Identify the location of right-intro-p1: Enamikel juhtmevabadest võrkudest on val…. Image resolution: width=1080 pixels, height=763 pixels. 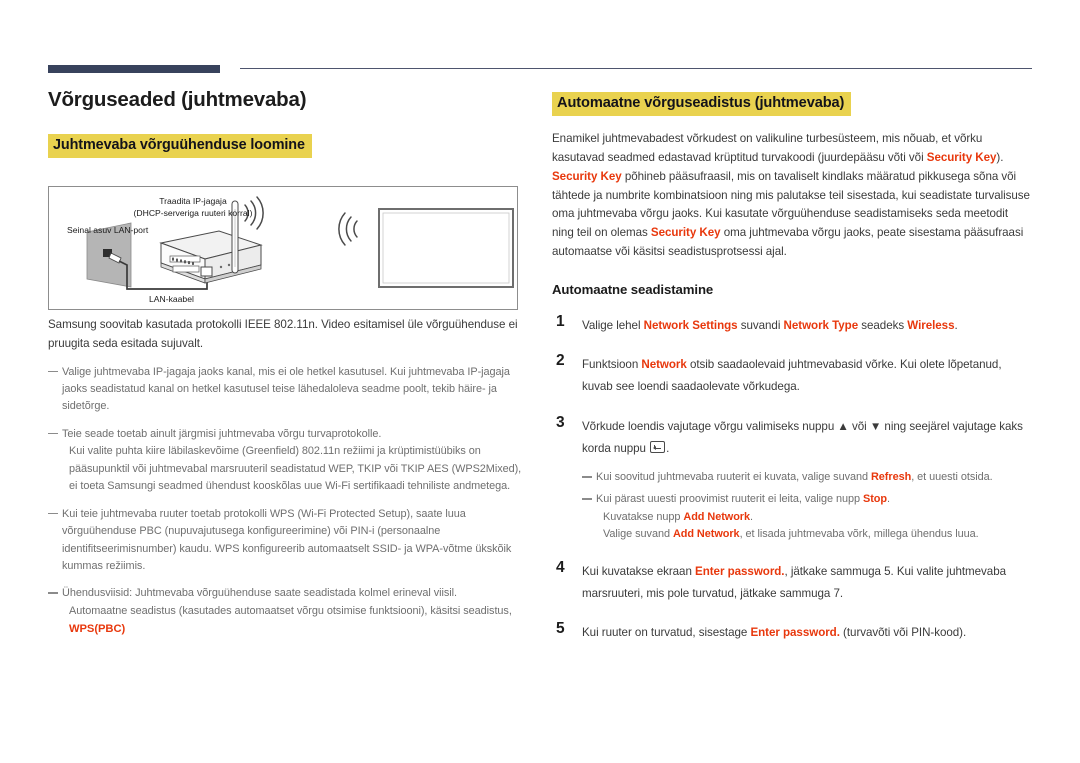
(767, 148).